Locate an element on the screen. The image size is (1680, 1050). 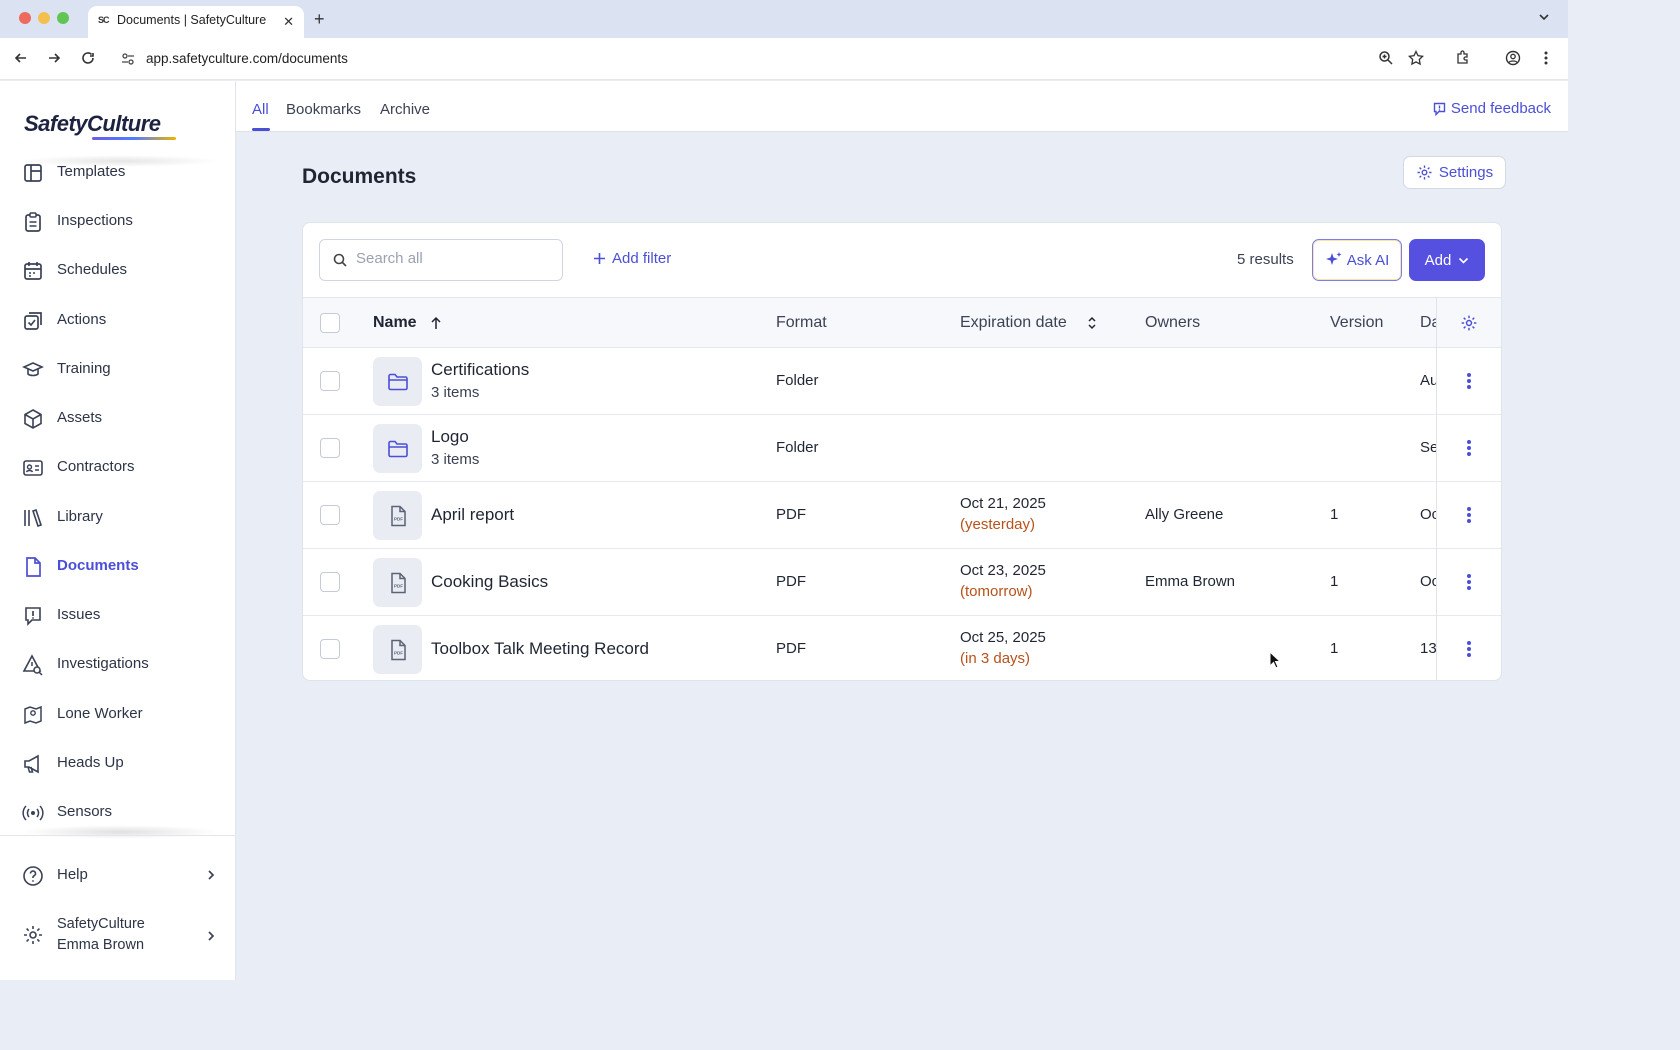
column-header-version: Version is located at coordinates (1356, 323).